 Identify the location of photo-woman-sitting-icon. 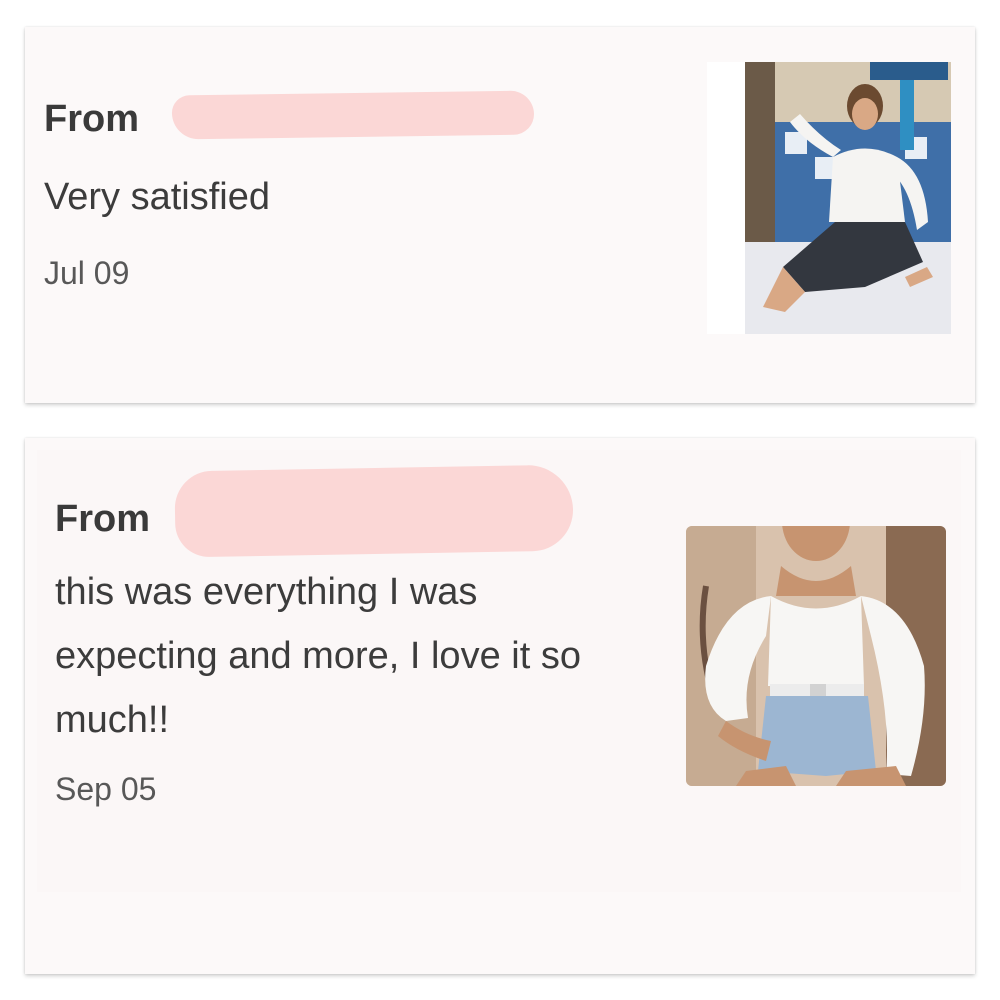
(848, 198).